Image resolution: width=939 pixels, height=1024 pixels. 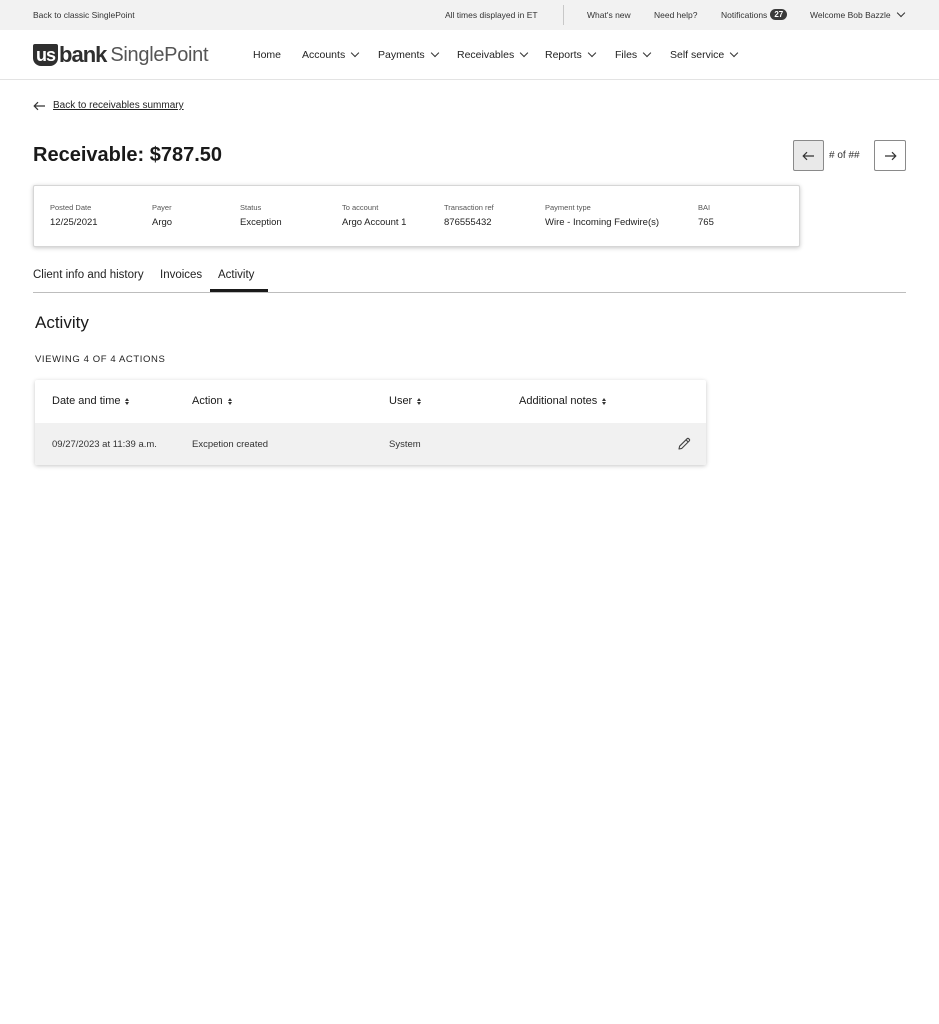 What do you see at coordinates (62, 322) in the screenshot?
I see `section-title: Activity` at bounding box center [62, 322].